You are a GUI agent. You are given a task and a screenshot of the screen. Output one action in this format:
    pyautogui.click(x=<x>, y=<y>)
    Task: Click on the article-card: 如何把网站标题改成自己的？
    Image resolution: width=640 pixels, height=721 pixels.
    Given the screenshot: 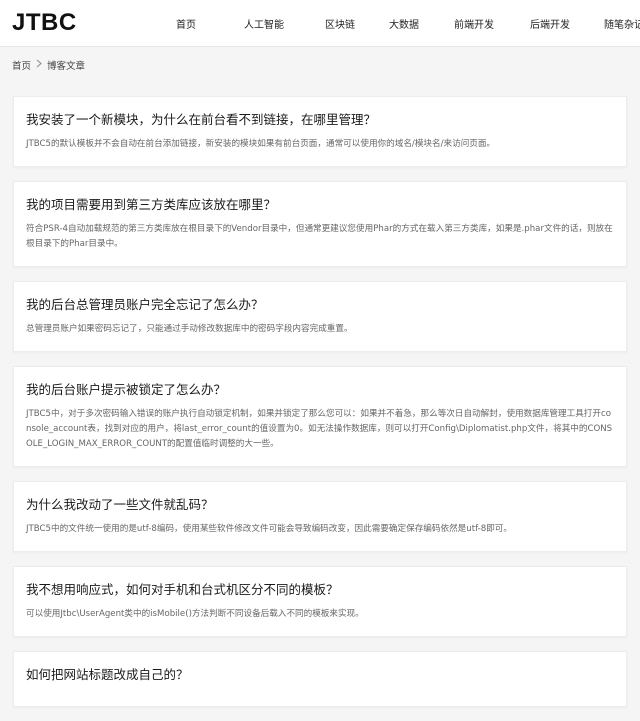 What is the action you would take?
    pyautogui.click(x=320, y=679)
    